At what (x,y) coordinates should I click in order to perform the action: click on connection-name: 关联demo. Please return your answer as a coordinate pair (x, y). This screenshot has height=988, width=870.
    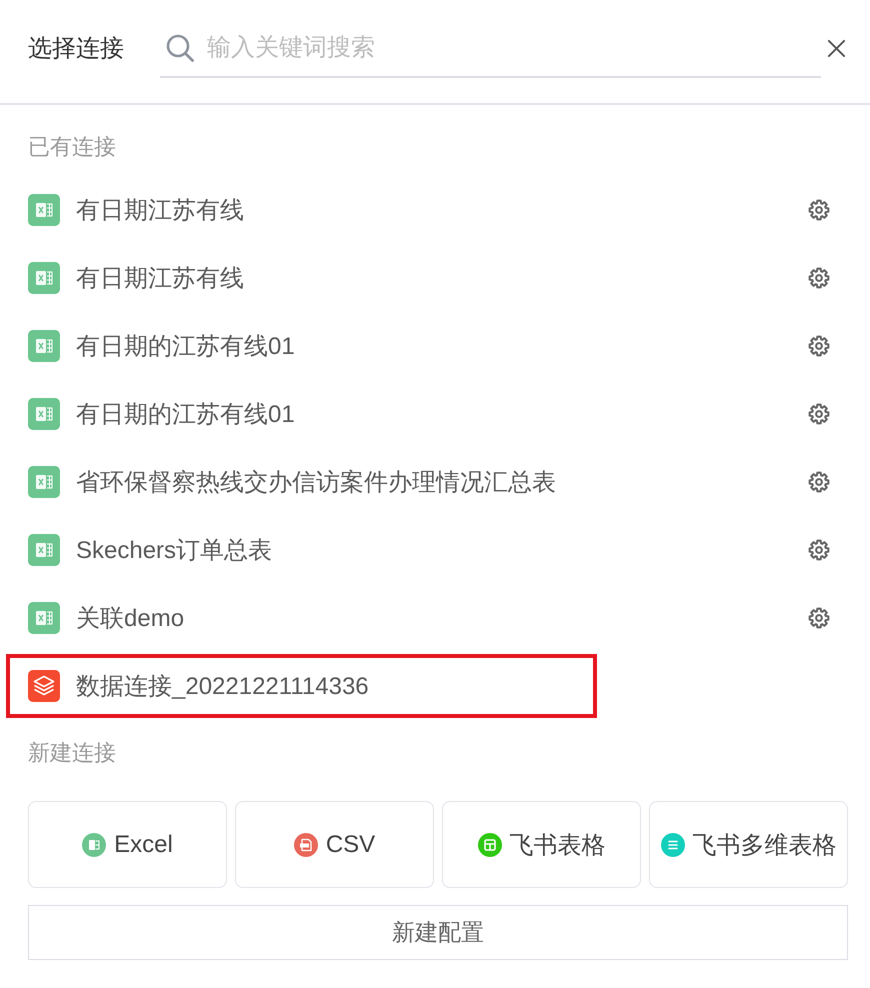
    Looking at the image, I should click on (130, 618).